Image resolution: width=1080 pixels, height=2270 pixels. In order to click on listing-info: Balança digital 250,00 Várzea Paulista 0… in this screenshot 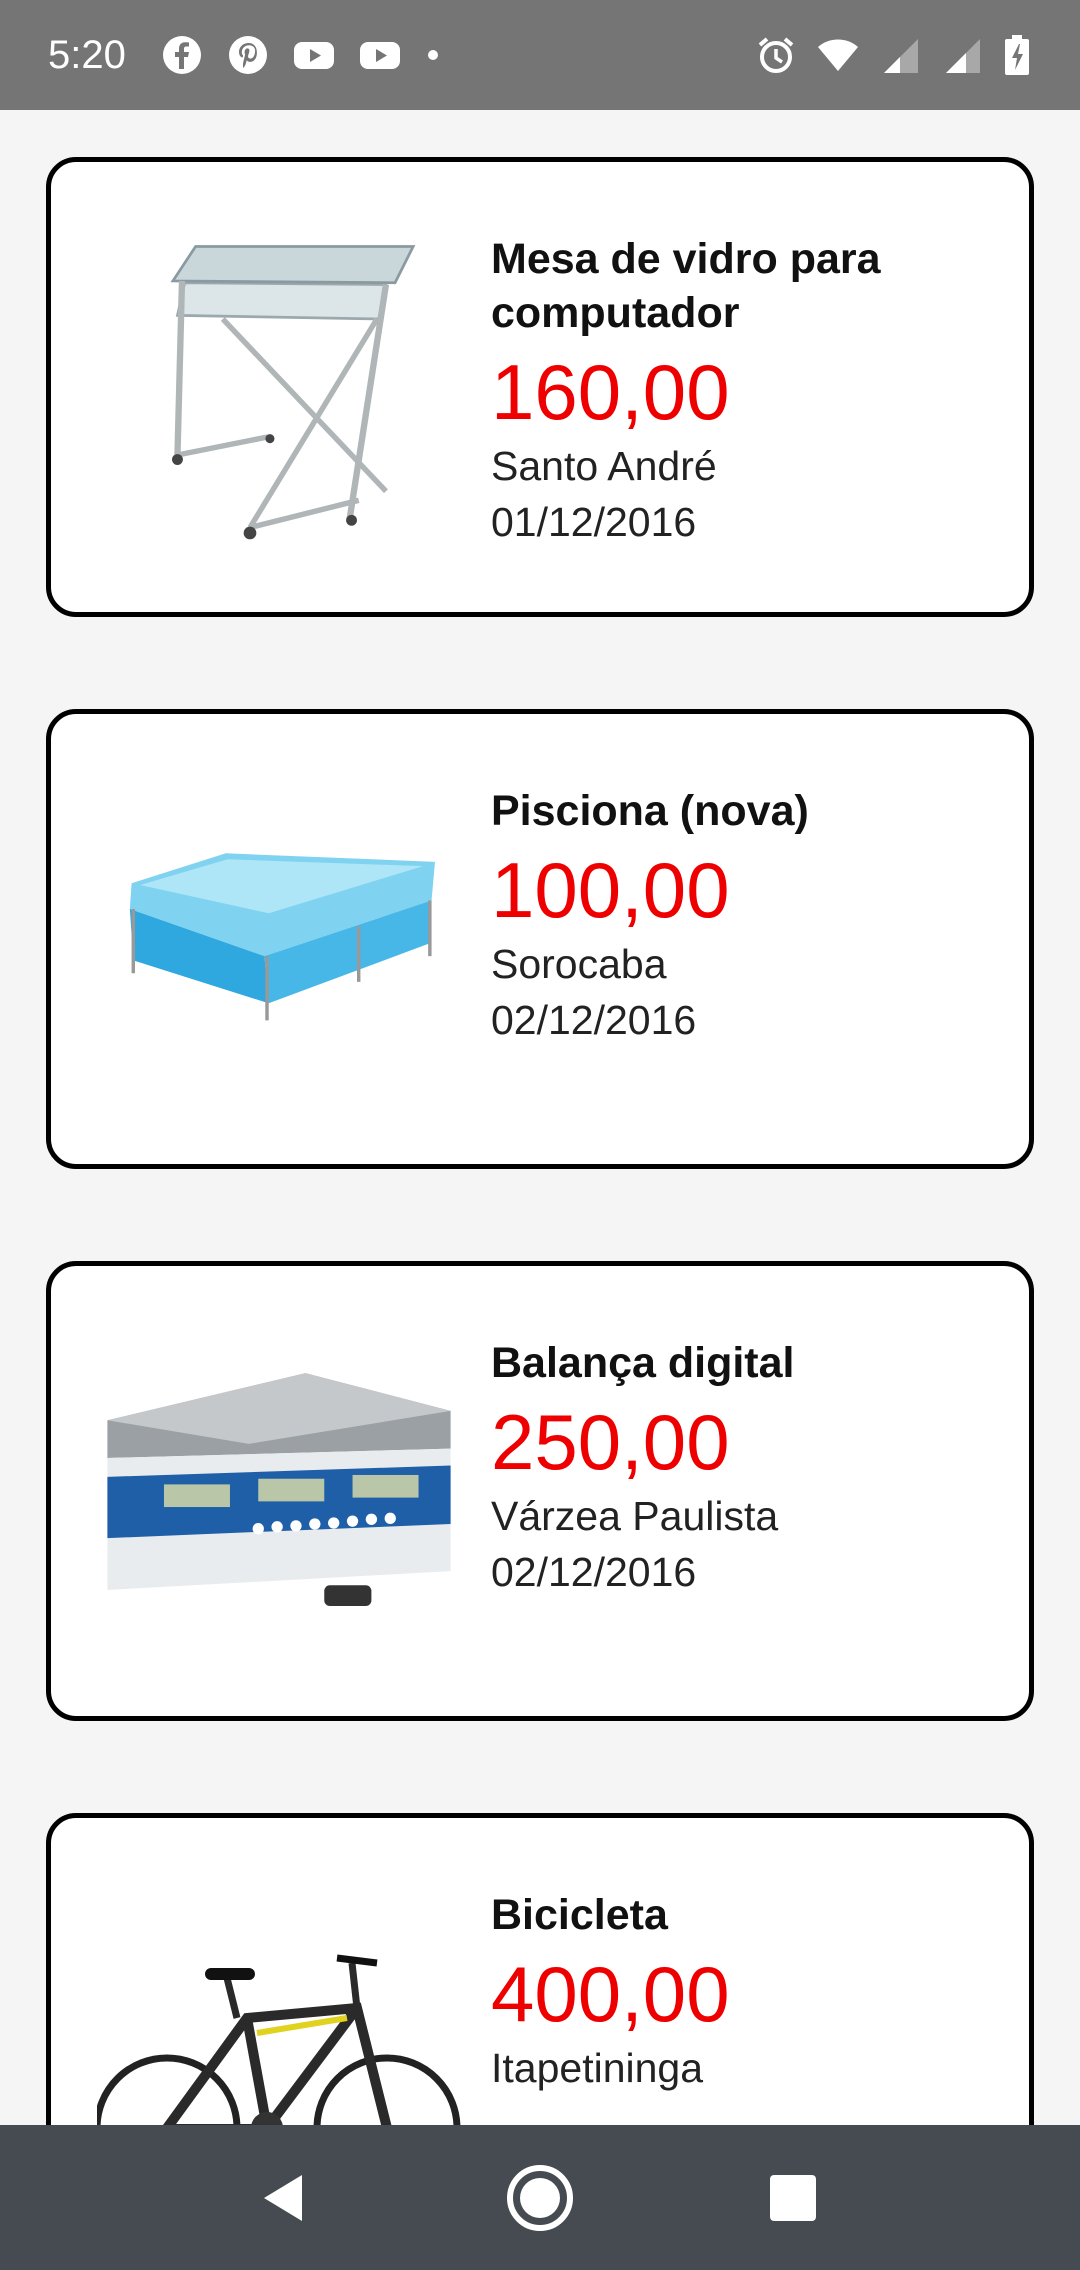, I will do `click(741, 1468)`.